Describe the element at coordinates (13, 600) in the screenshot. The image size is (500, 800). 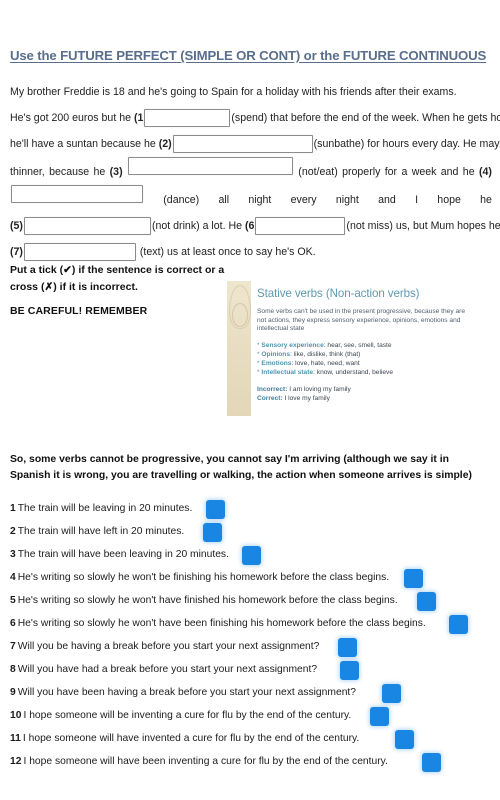
I see `sentence-number: 5` at that location.